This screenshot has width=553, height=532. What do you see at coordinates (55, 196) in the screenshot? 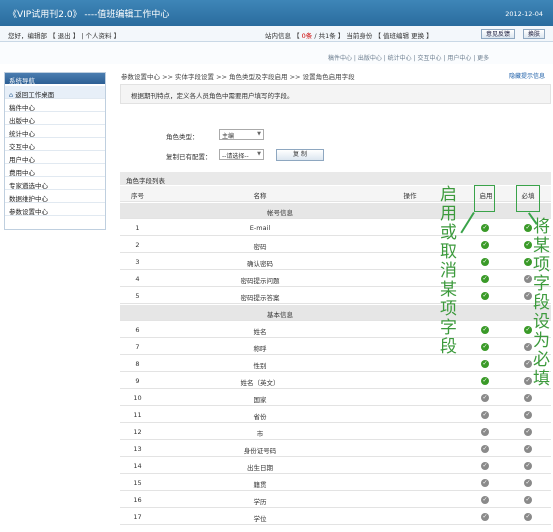
I see `sidebar-item: 数据维护中心` at bounding box center [55, 196].